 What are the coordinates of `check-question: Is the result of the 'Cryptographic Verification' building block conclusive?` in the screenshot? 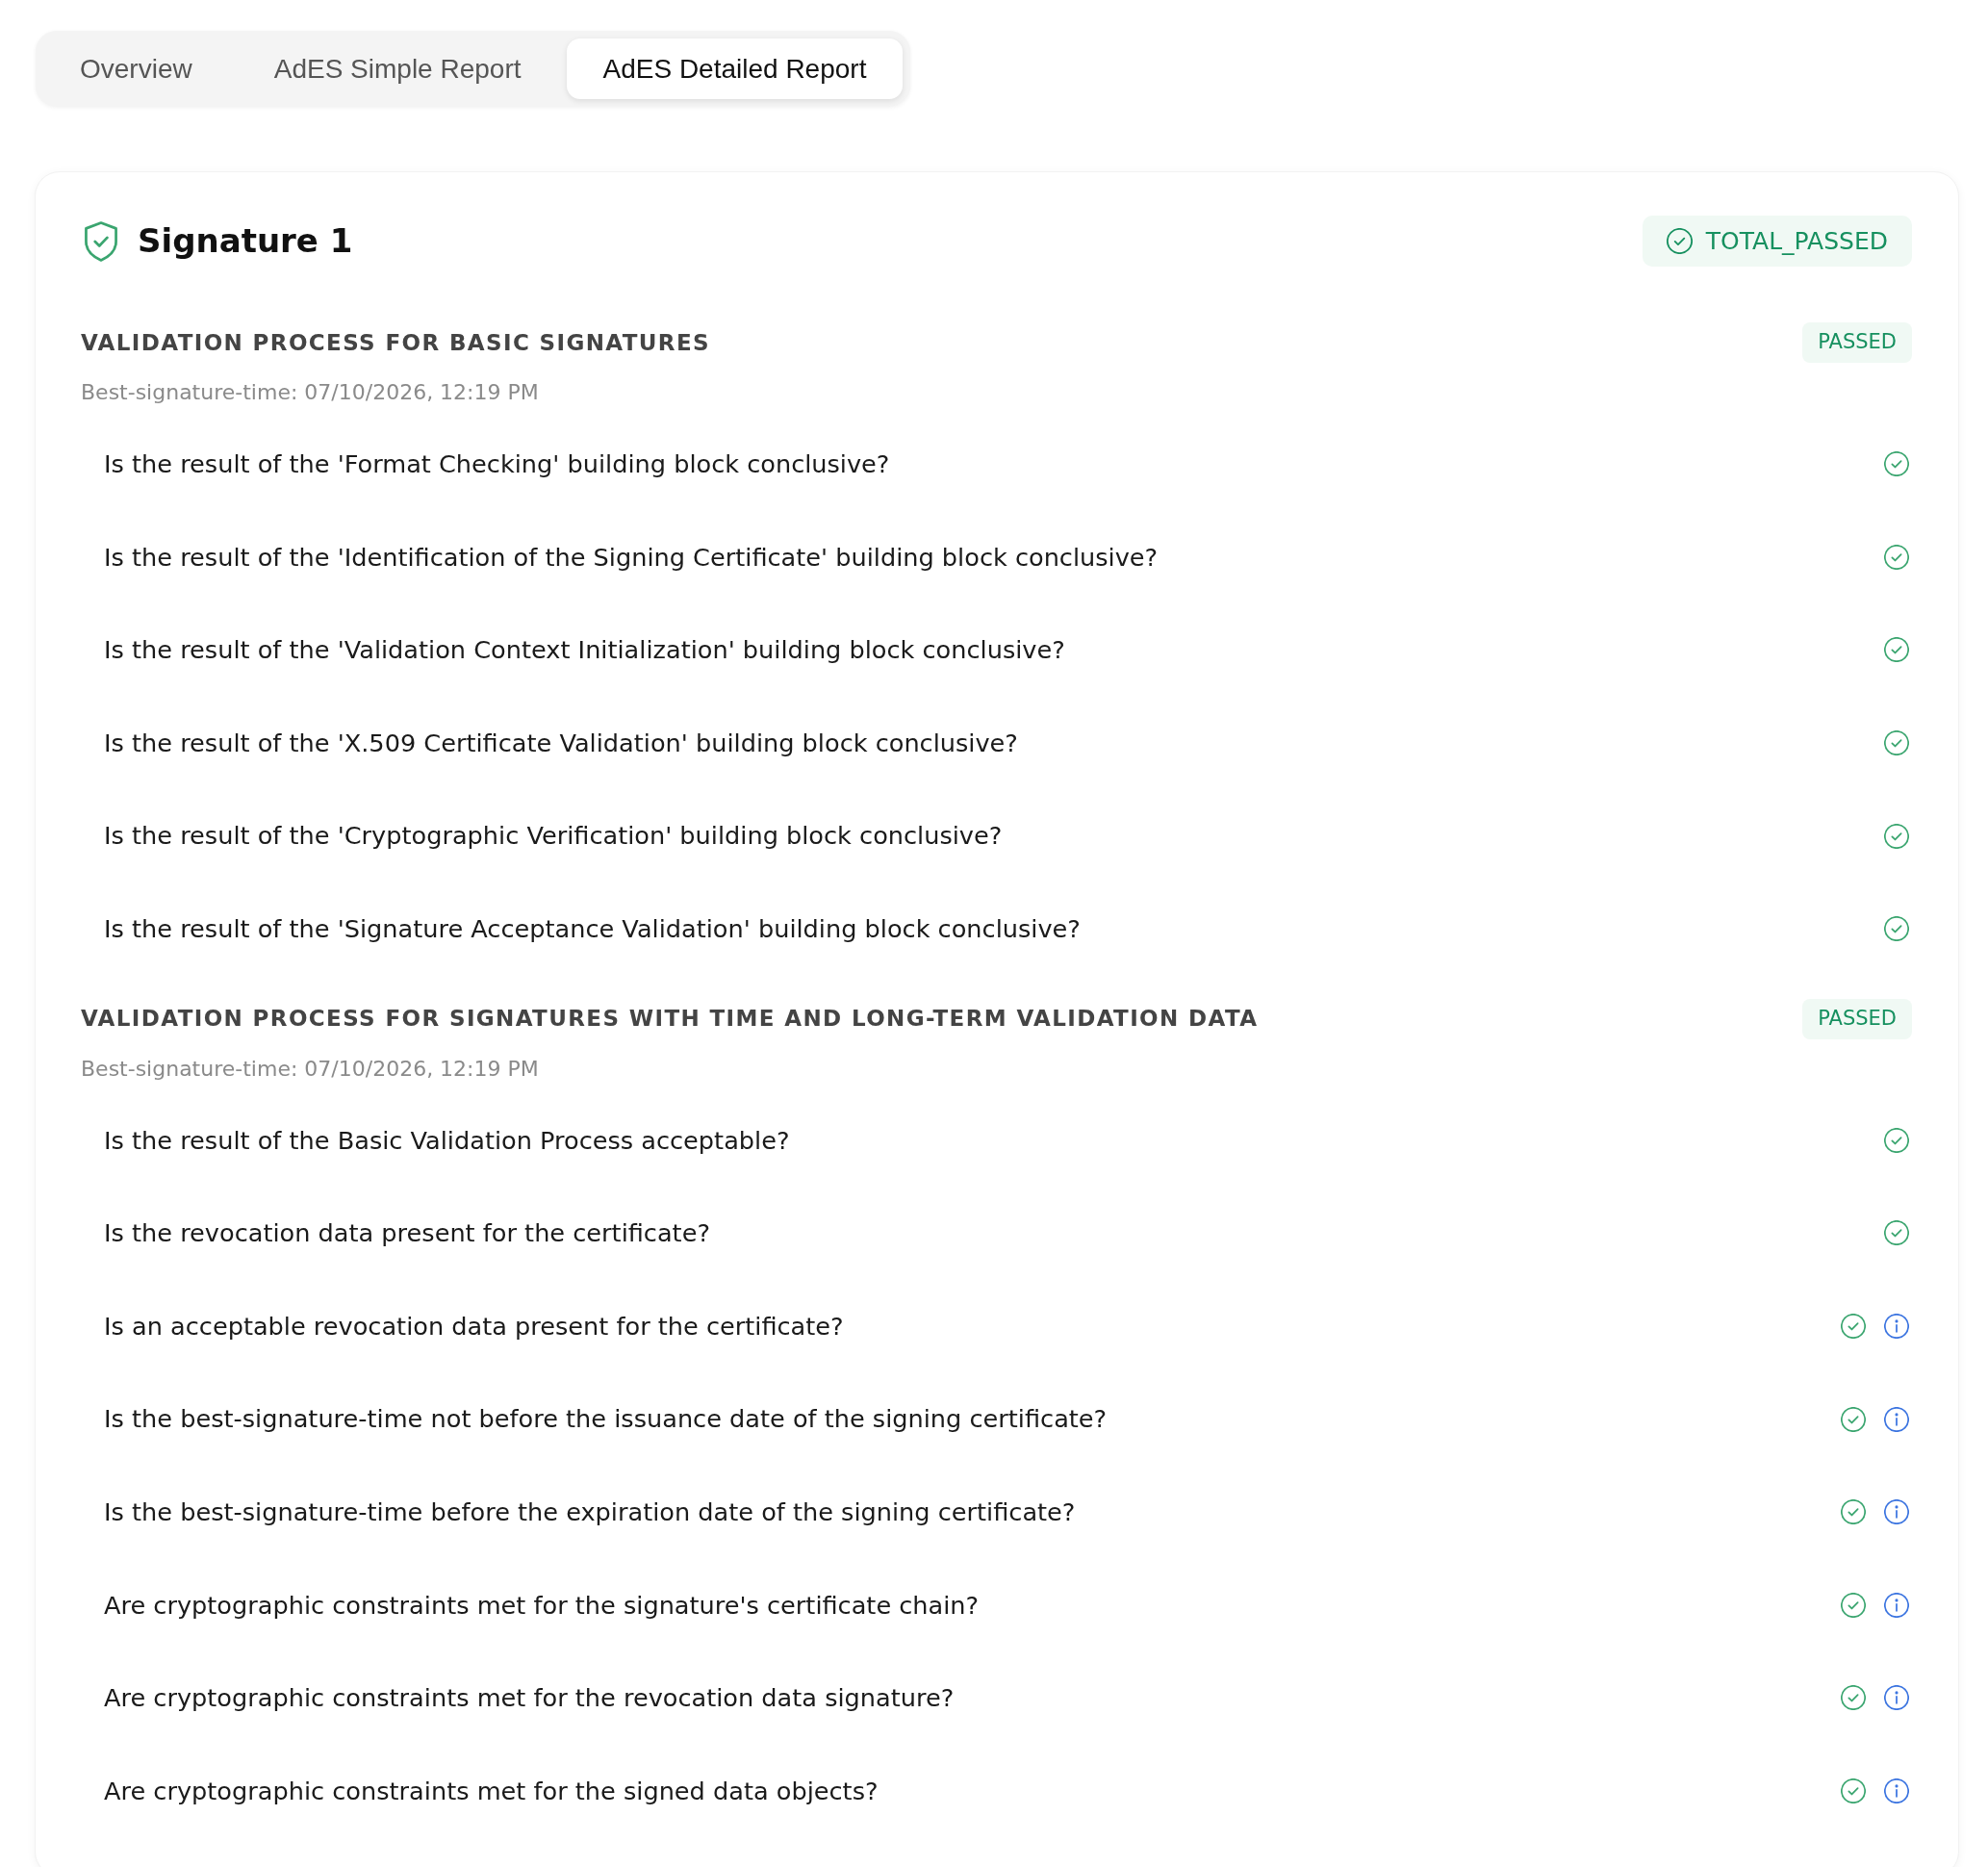 It's located at (553, 837).